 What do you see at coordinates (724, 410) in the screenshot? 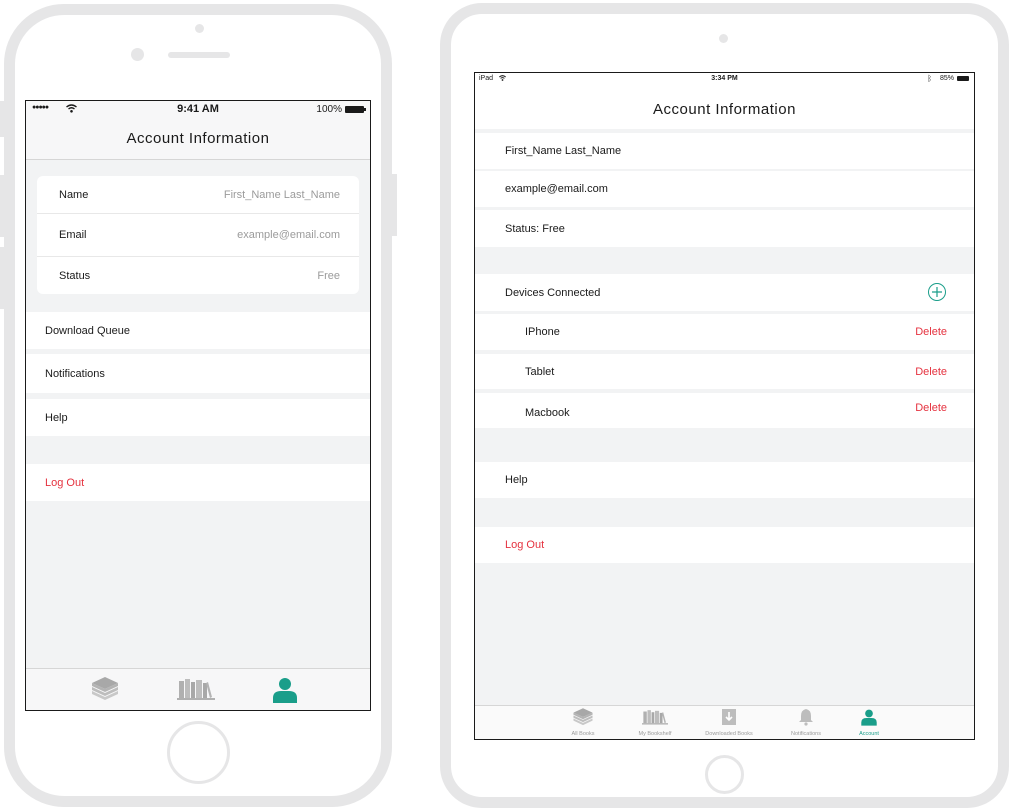
I see `device-row-macbook: Macbook Delete` at bounding box center [724, 410].